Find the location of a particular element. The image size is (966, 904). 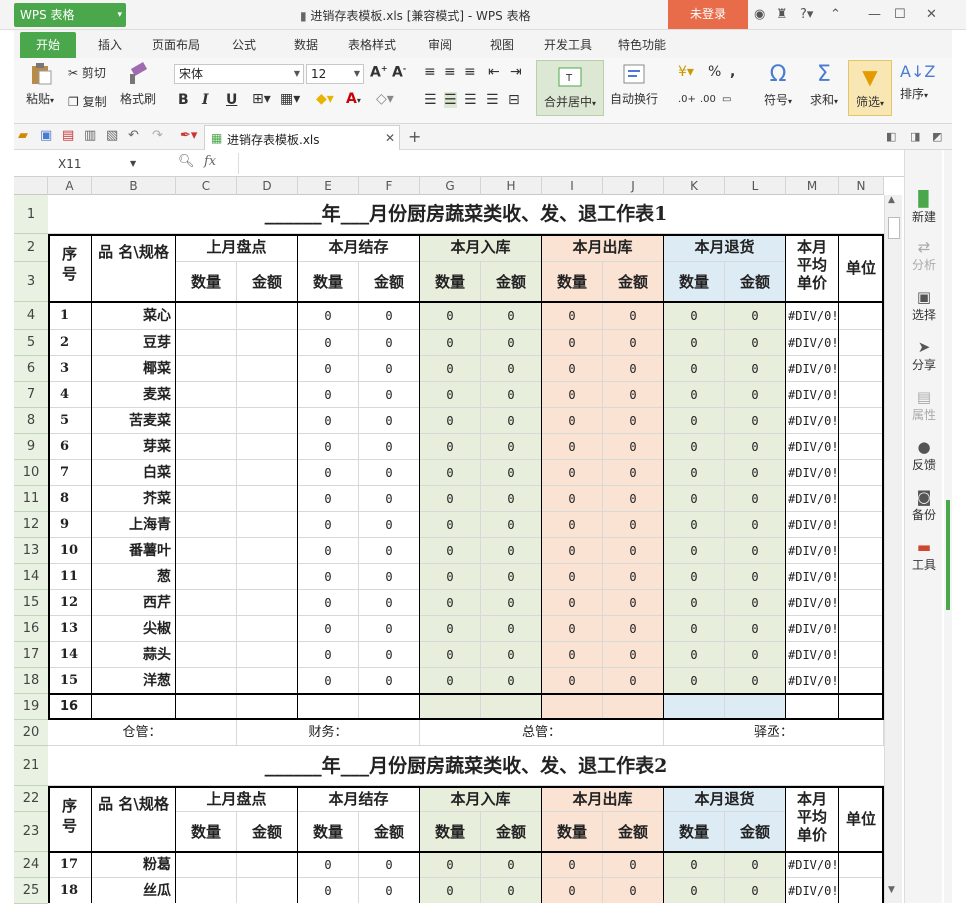

share-doc-icon: ◩ is located at coordinates (937, 136).